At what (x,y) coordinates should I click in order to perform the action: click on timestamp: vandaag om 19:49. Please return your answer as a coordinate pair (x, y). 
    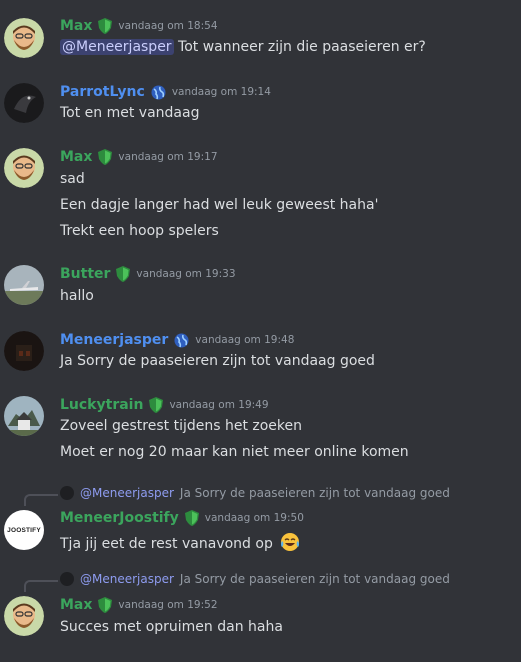
    Looking at the image, I should click on (218, 405).